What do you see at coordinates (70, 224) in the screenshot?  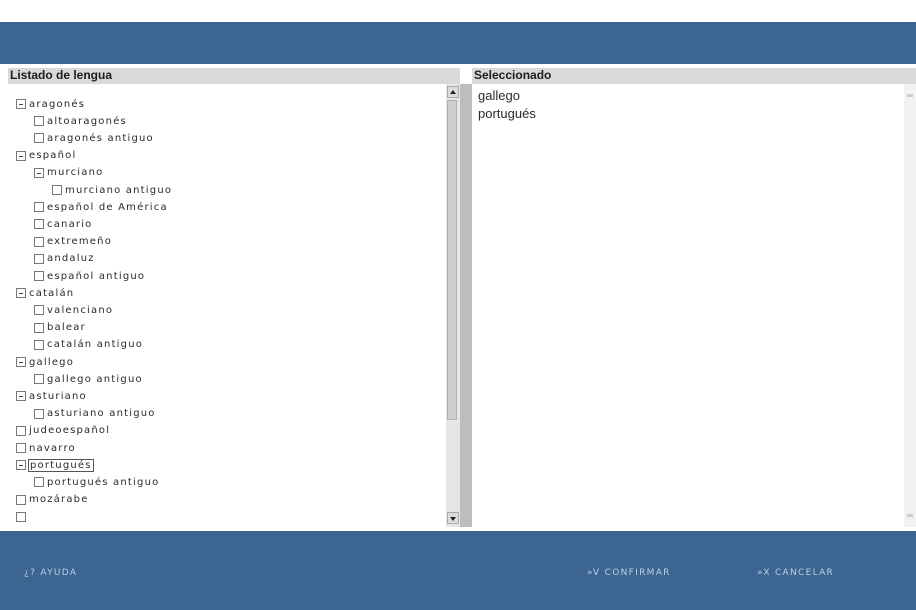 I see `tree-item-label: canario` at bounding box center [70, 224].